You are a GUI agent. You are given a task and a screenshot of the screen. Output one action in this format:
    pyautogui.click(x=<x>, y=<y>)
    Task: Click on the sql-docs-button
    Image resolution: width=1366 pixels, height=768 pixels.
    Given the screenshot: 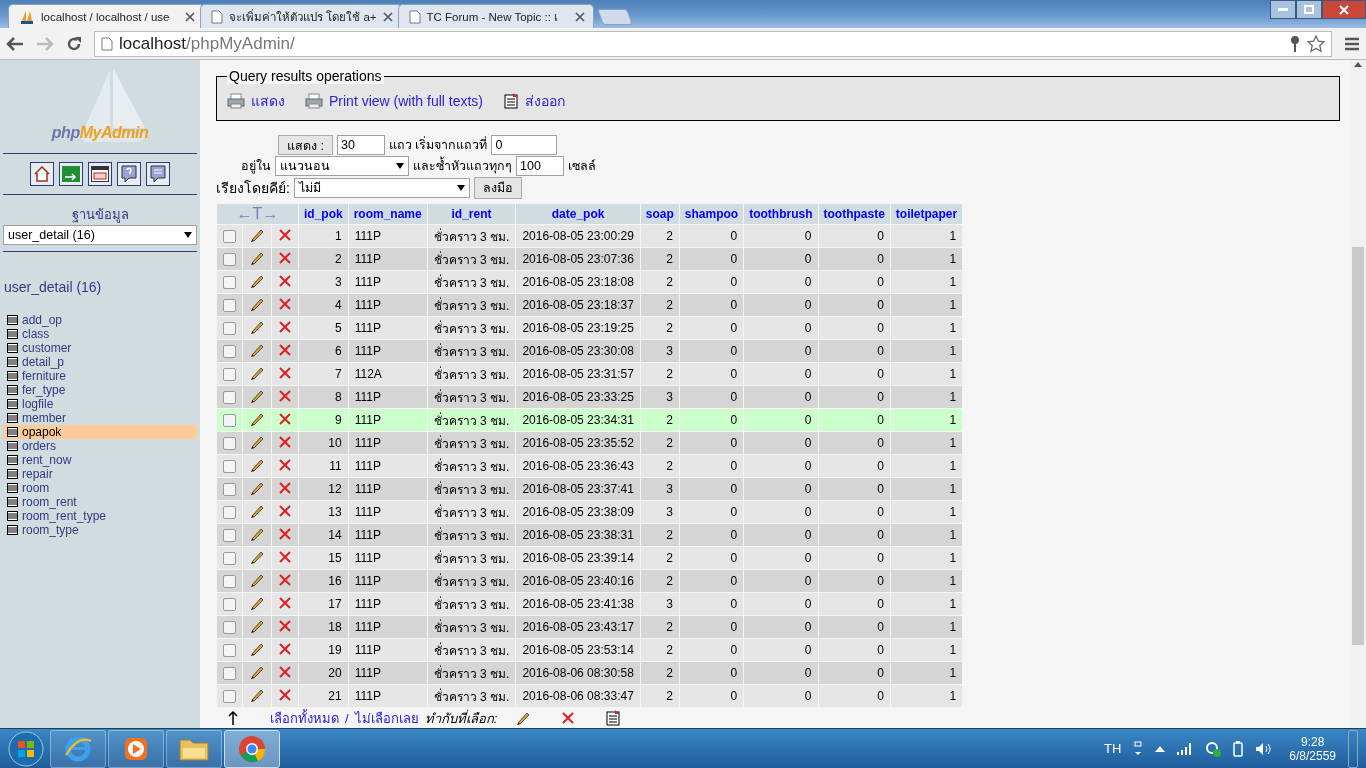 What is the action you would take?
    pyautogui.click(x=158, y=174)
    